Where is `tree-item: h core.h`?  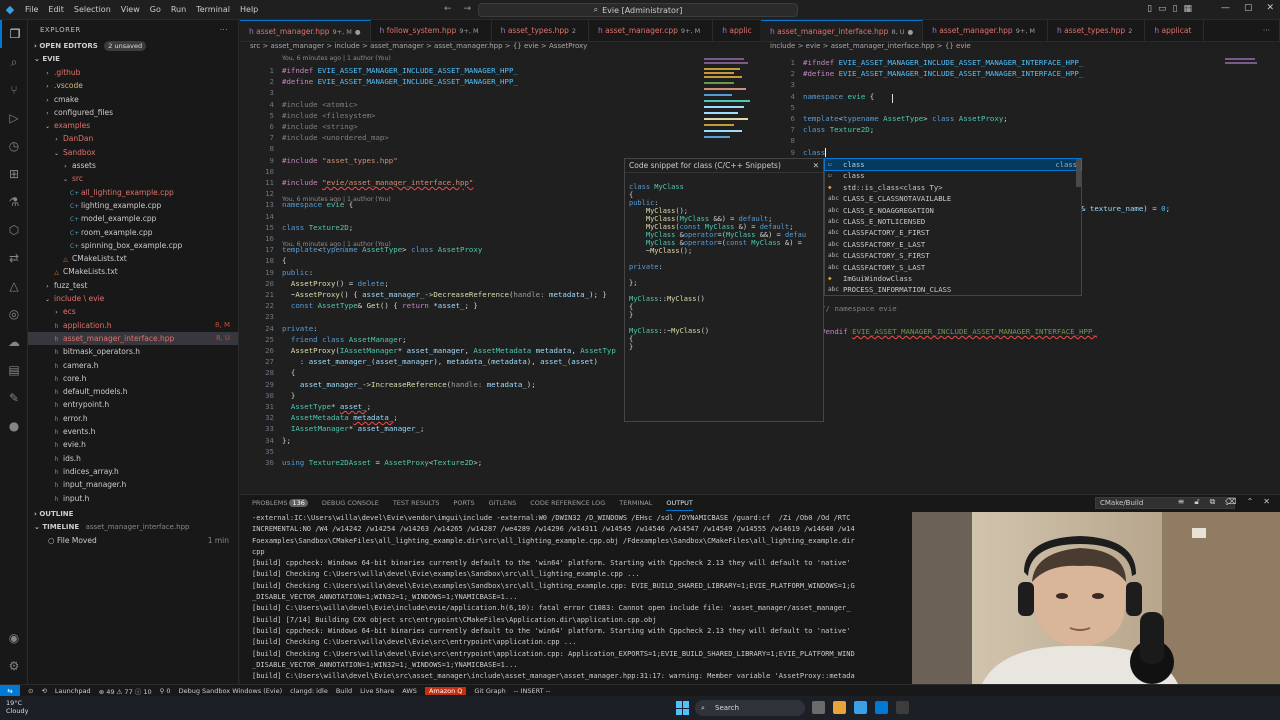 tree-item: h core.h is located at coordinates (133, 378).